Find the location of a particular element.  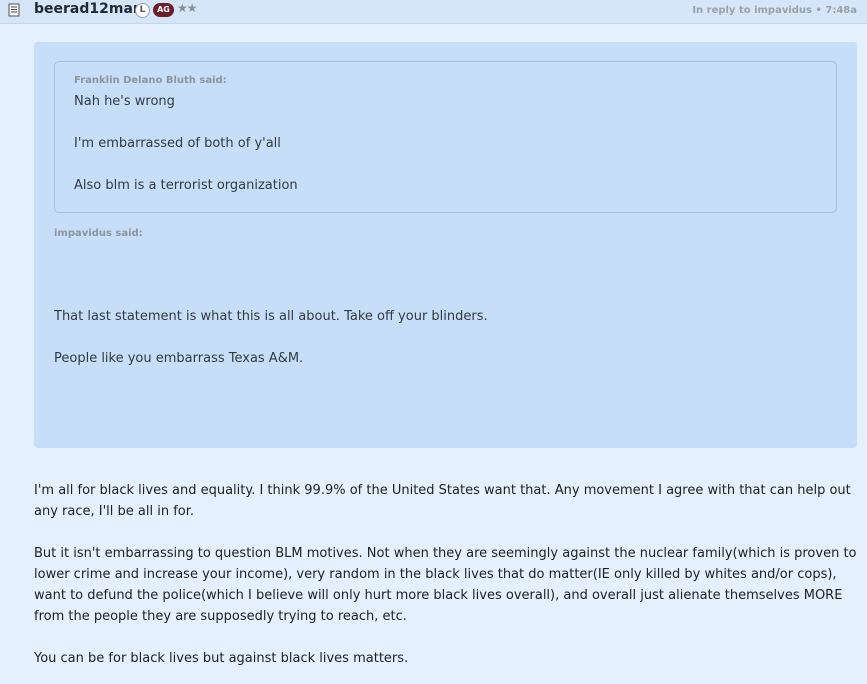

reply-meta: In reply to impavidus • 7:48a is located at coordinates (774, 10).